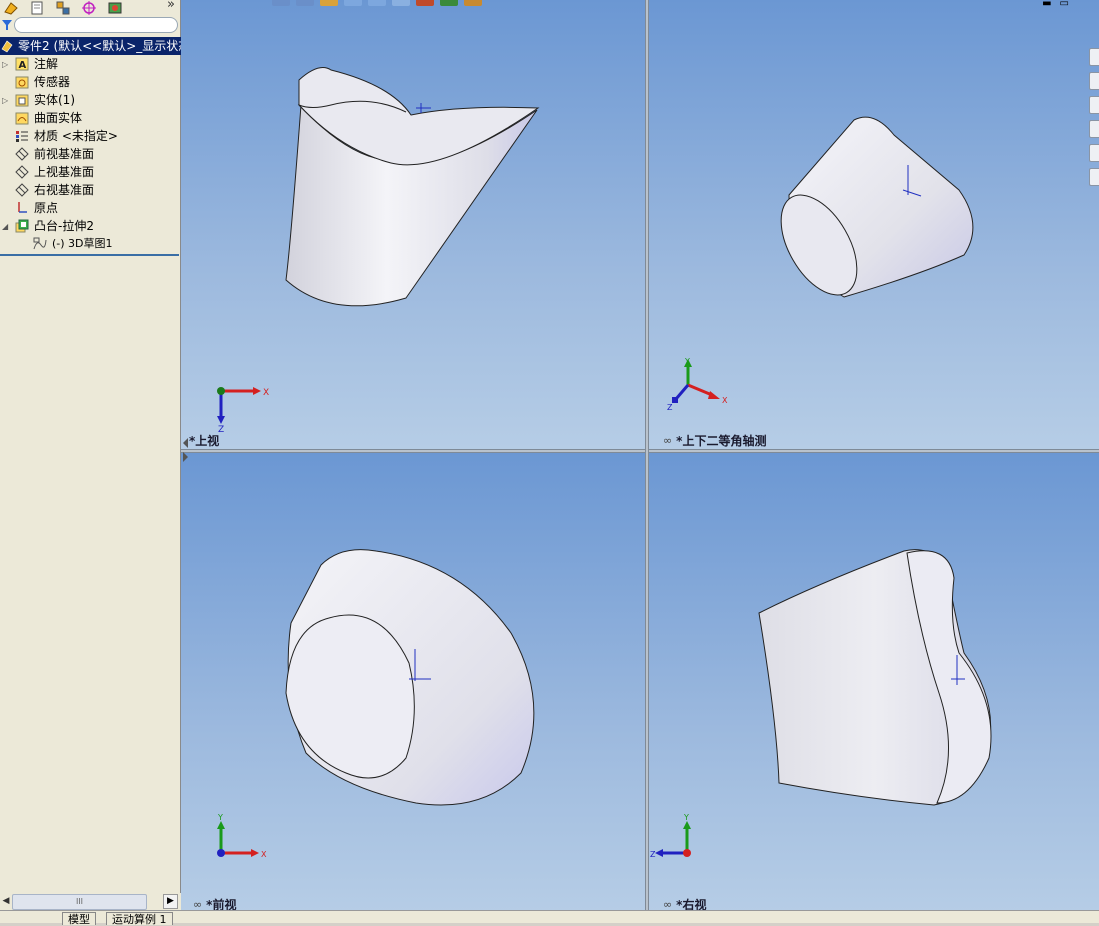 The height and width of the screenshot is (926, 1099). What do you see at coordinates (22, 100) in the screenshot?
I see `solid-bodies-icon` at bounding box center [22, 100].